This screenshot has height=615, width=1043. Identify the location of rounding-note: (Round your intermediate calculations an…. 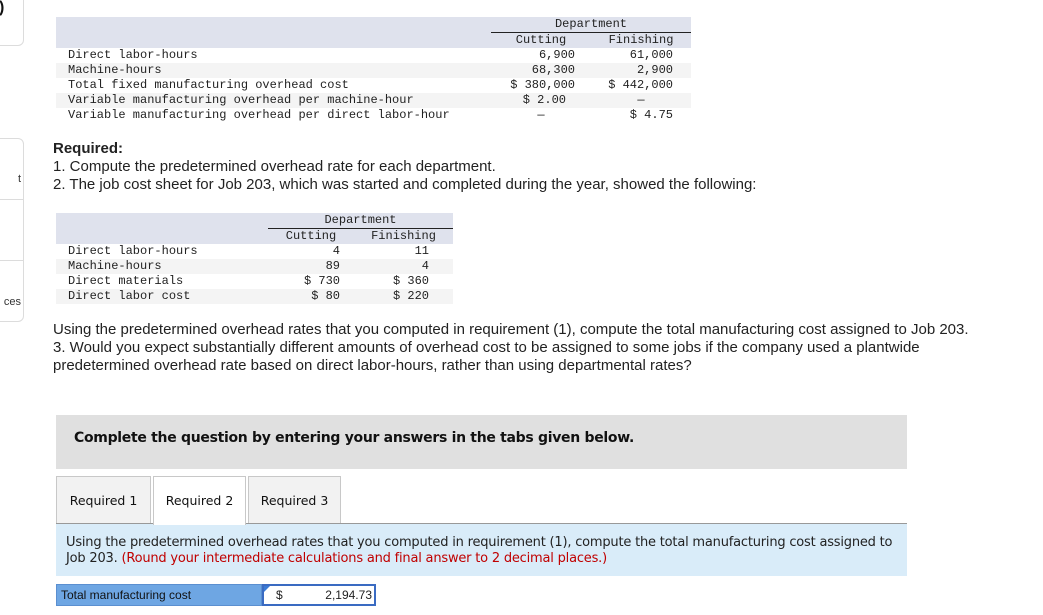
(364, 558).